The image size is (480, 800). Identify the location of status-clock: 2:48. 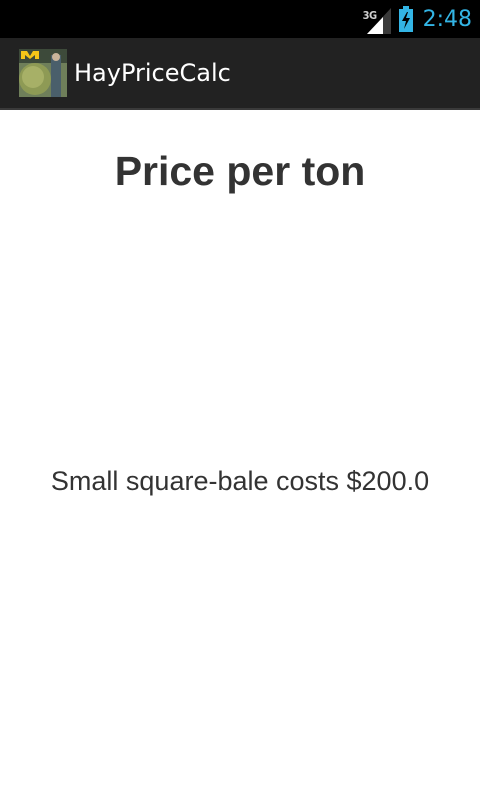
(447, 19).